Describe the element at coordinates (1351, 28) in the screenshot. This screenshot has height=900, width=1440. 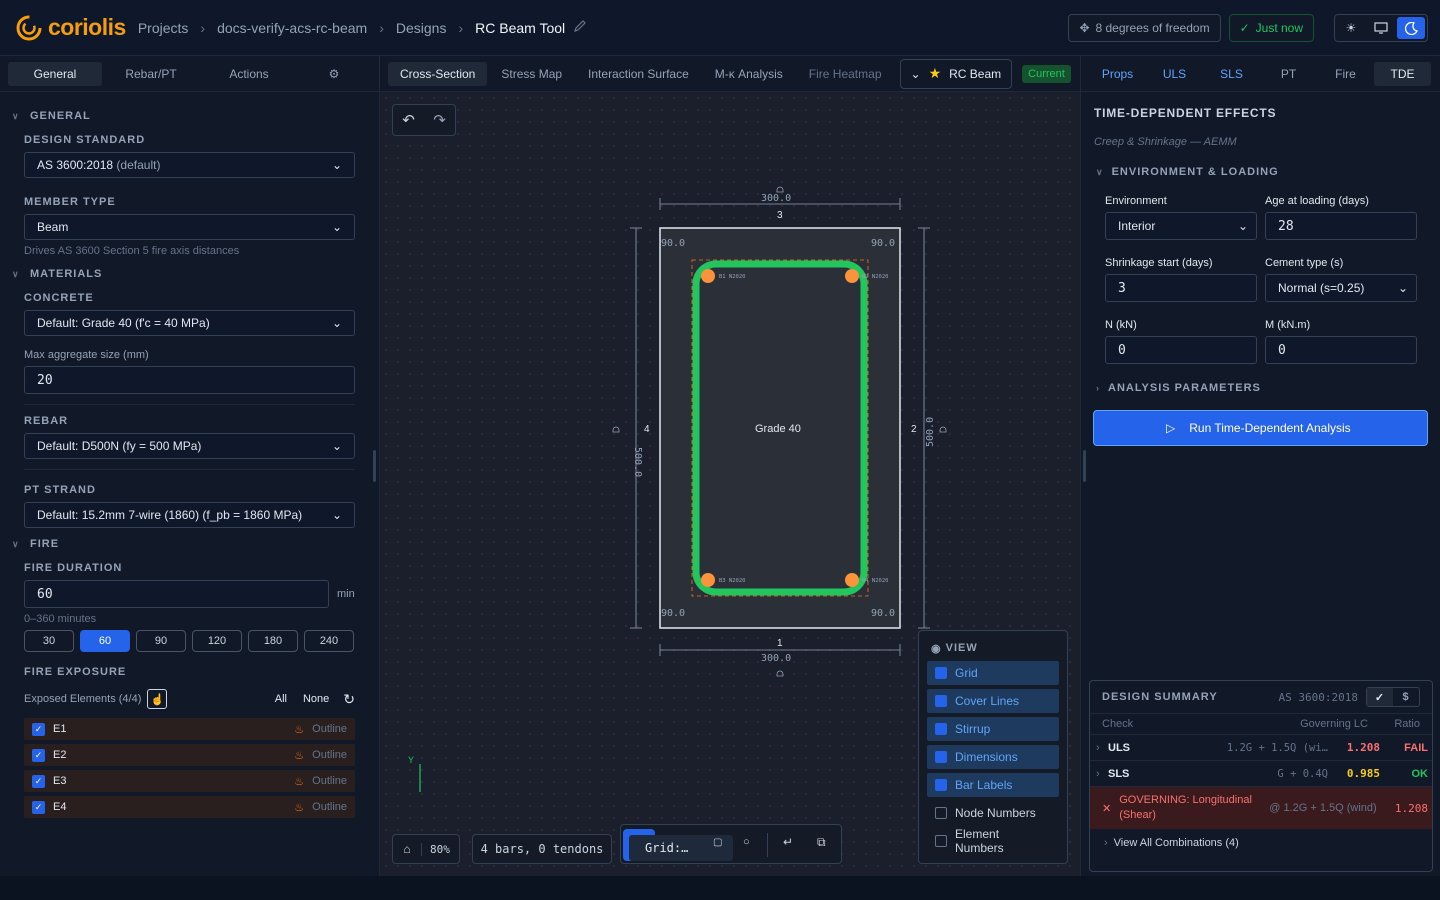
I see `sun-icon: ☀` at that location.